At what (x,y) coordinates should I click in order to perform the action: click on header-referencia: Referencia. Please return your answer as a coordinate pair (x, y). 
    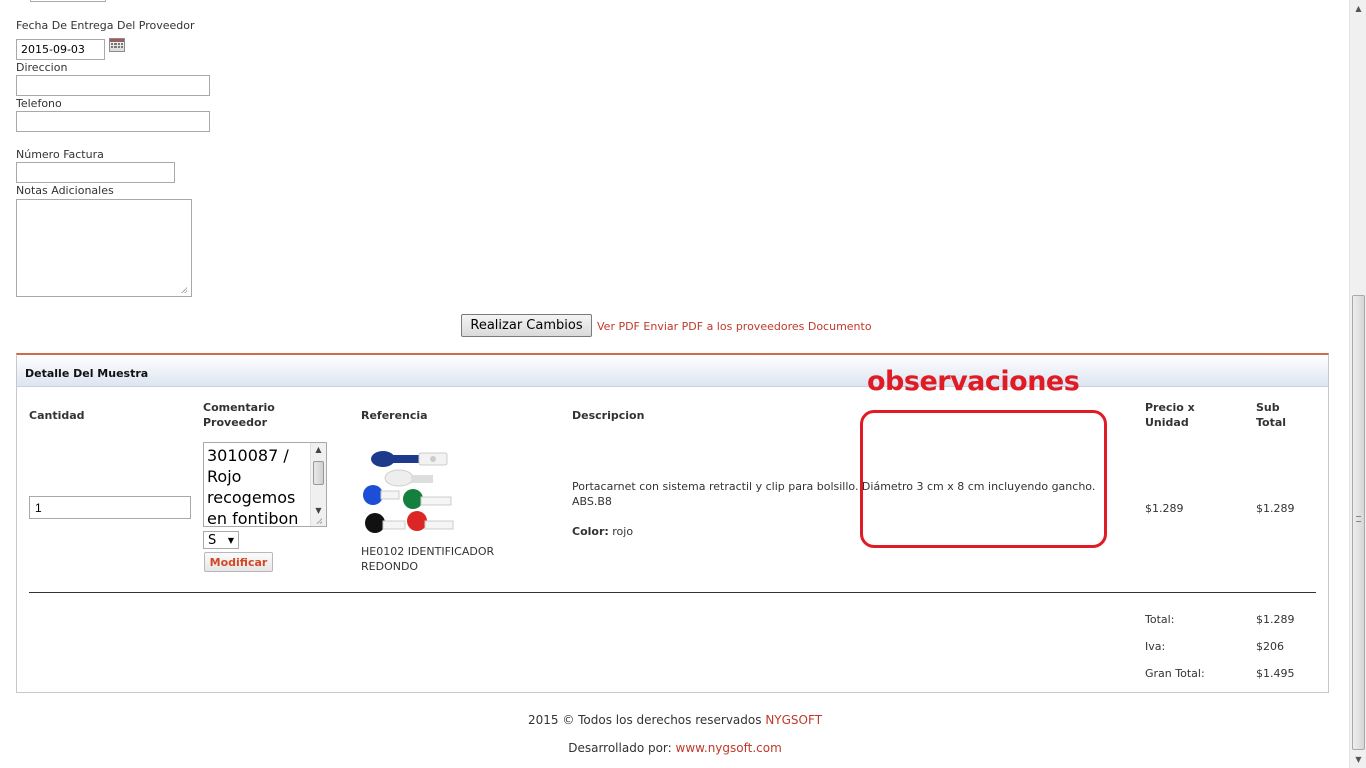
    Looking at the image, I should click on (394, 415).